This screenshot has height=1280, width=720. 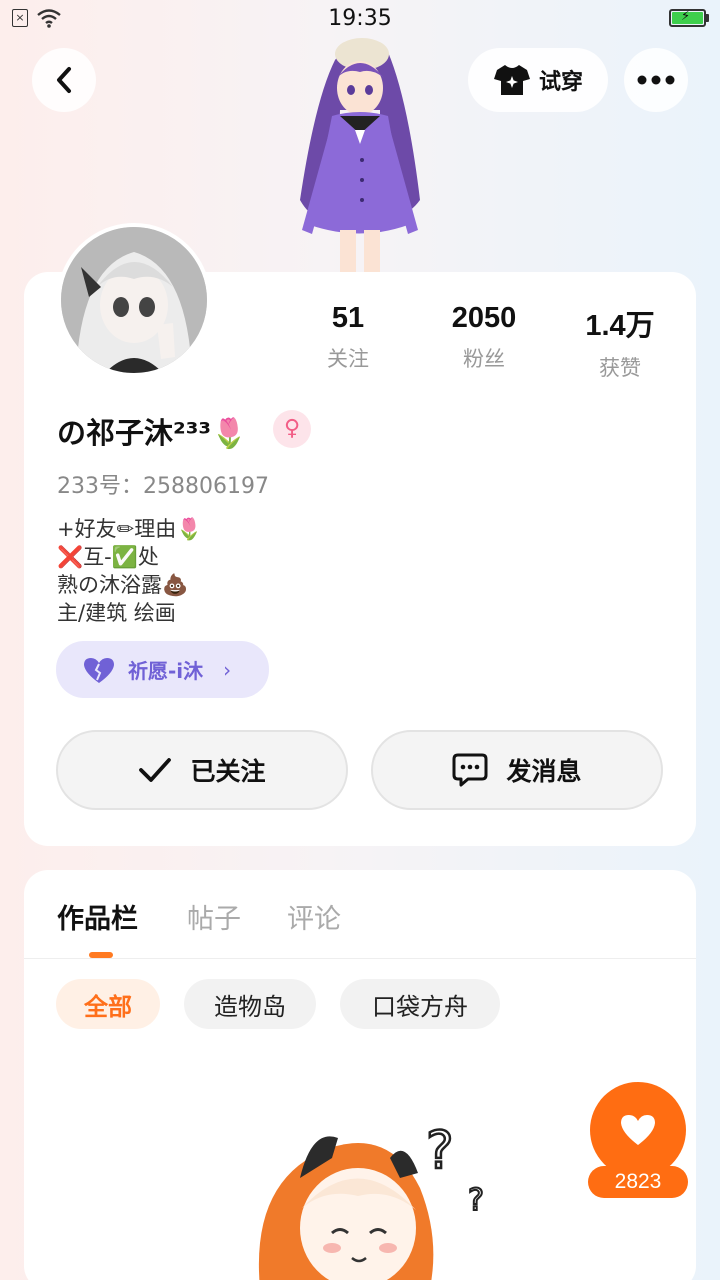 I want to click on user-id: 233号：258806197, so click(x=163, y=484).